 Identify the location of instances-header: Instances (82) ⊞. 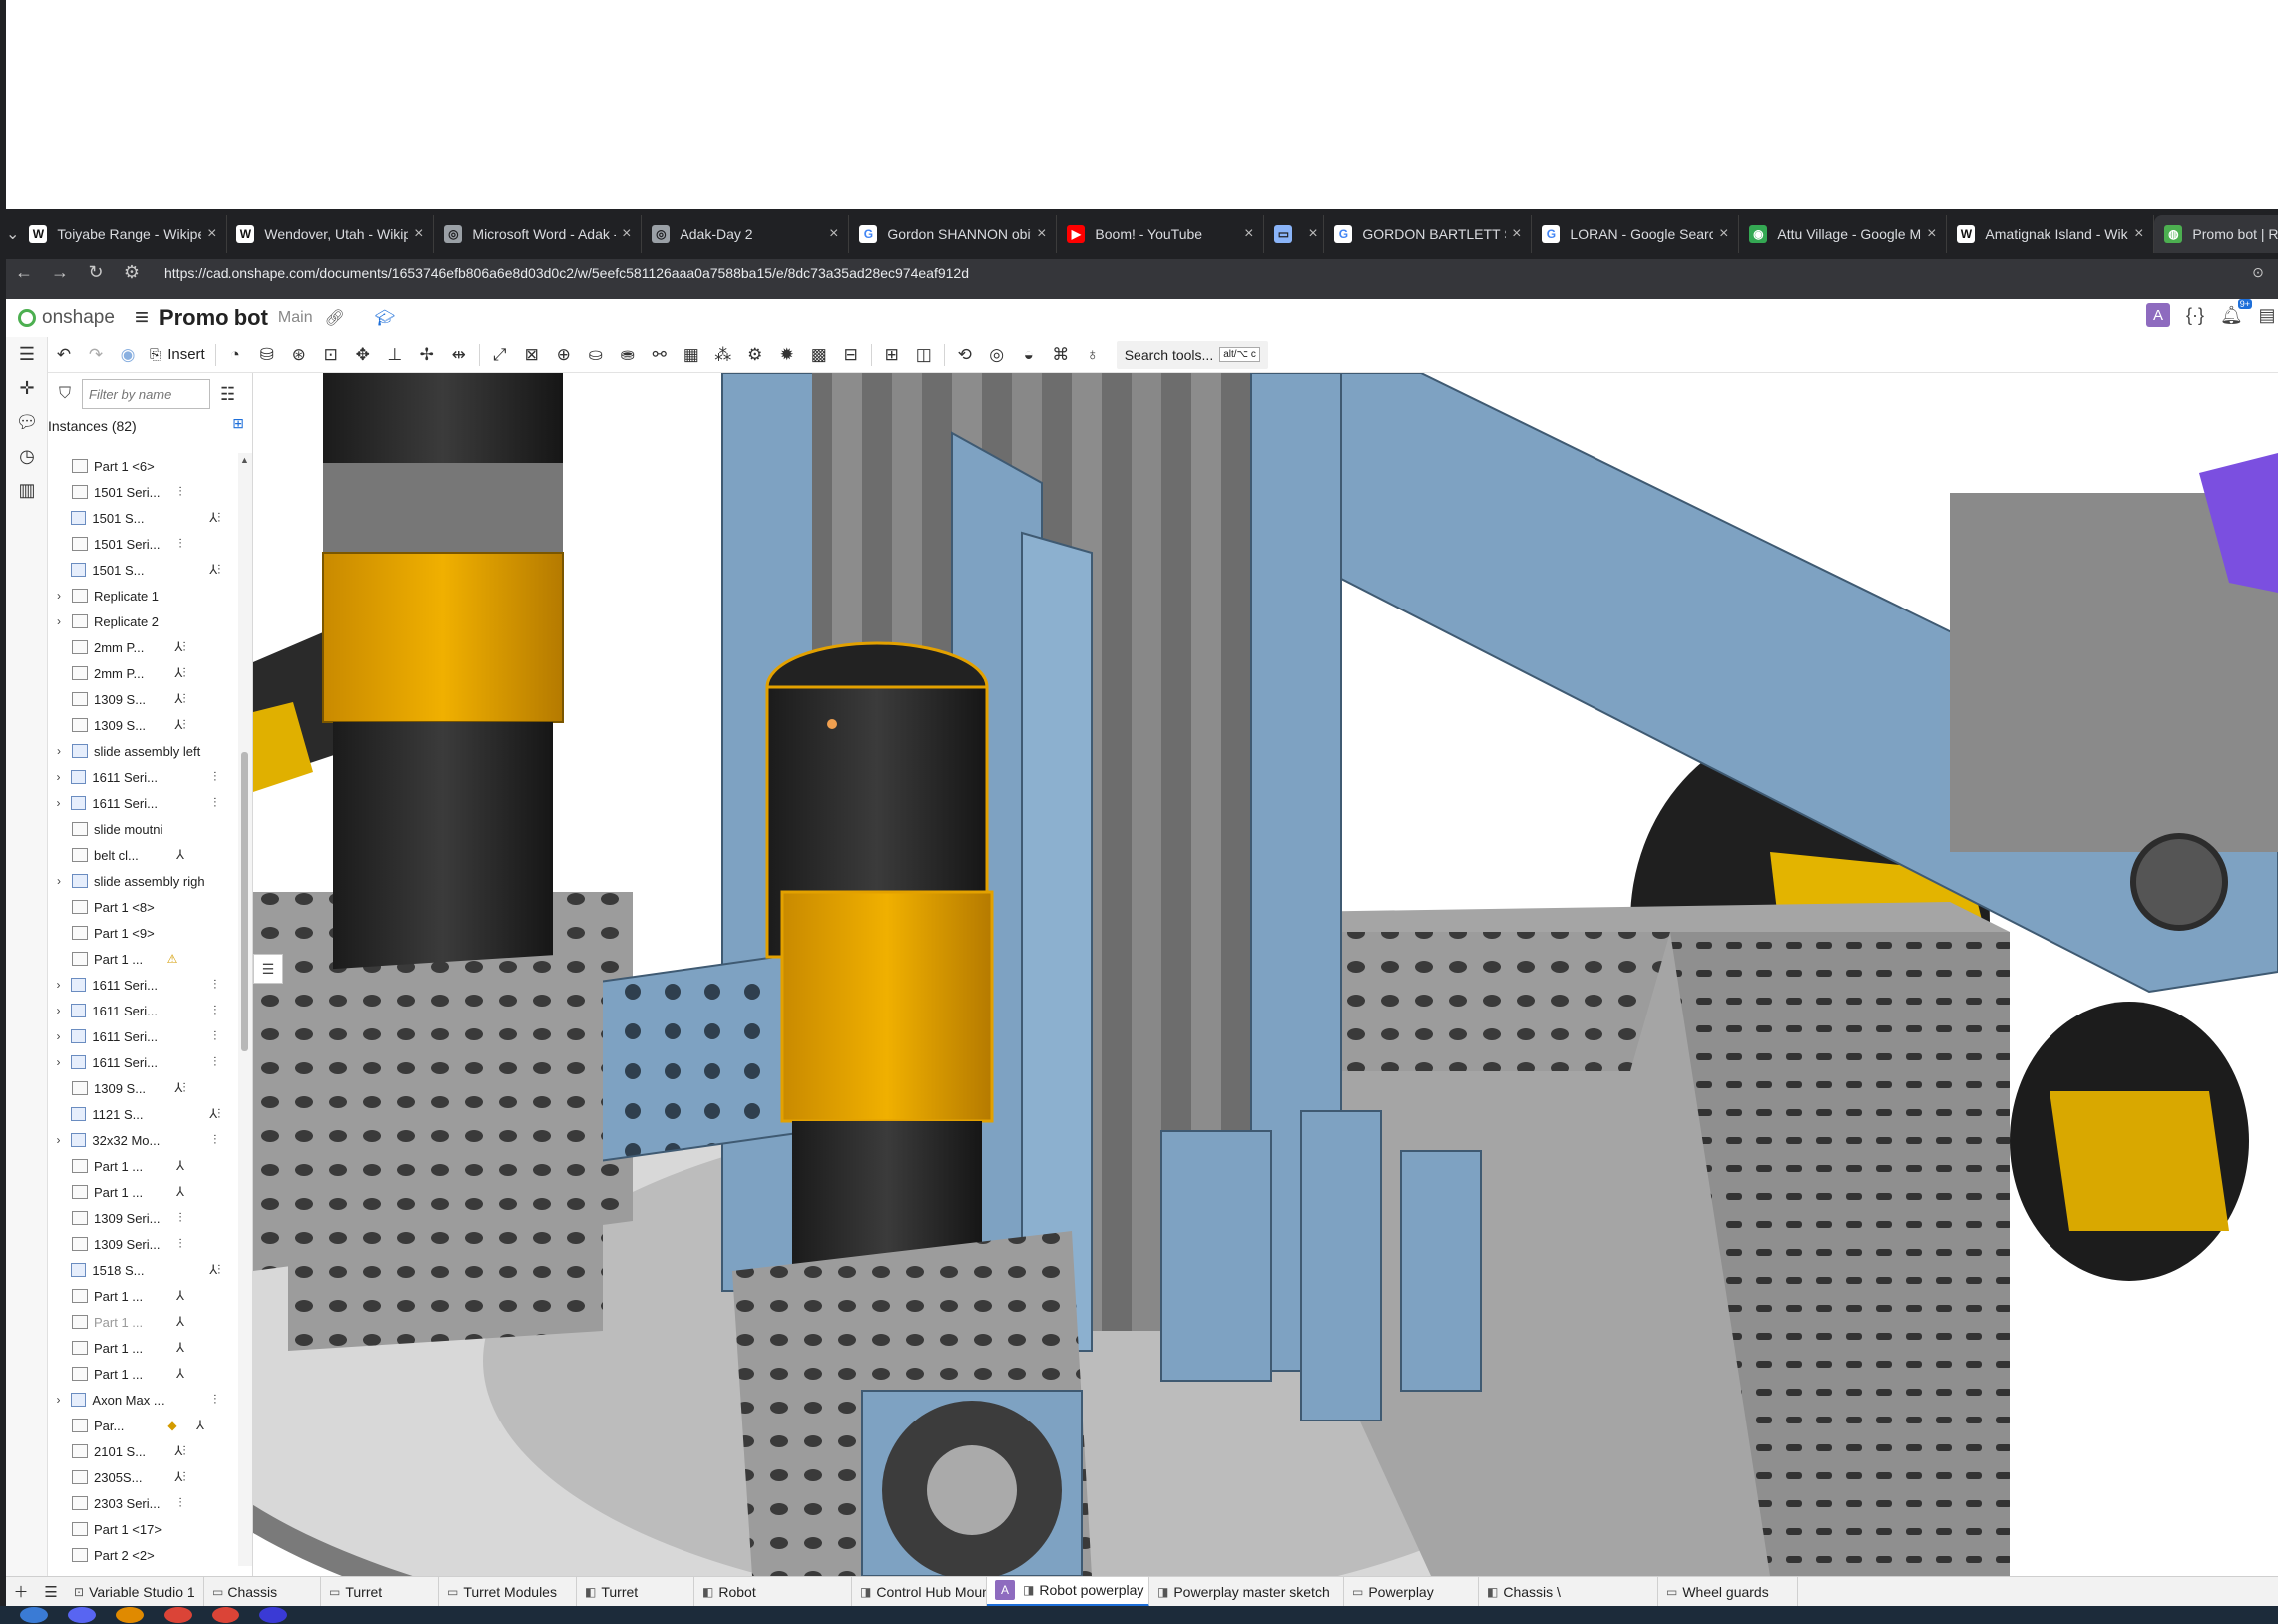
(150, 426).